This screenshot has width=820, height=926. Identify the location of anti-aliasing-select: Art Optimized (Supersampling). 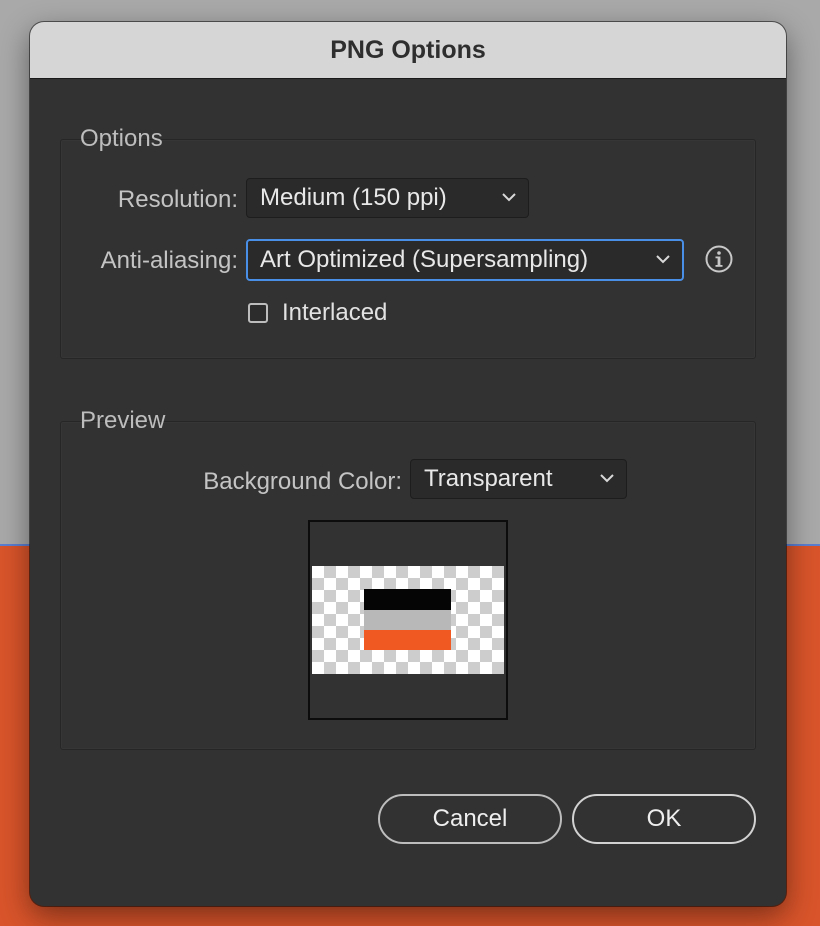
(465, 260).